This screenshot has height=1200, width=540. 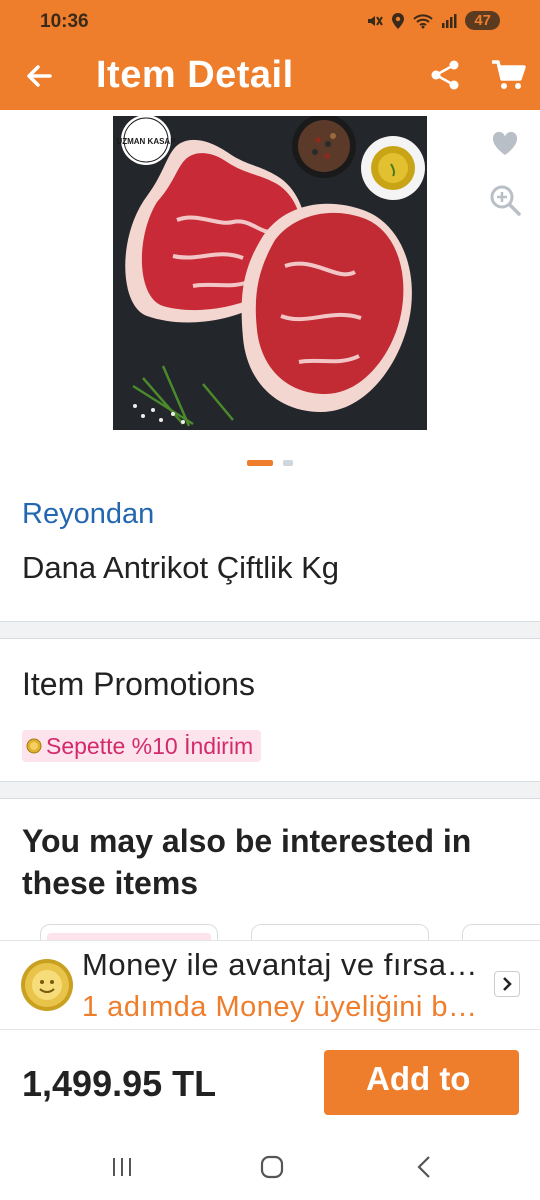 I want to click on add-to-cart-label: Add to, so click(x=418, y=1078).